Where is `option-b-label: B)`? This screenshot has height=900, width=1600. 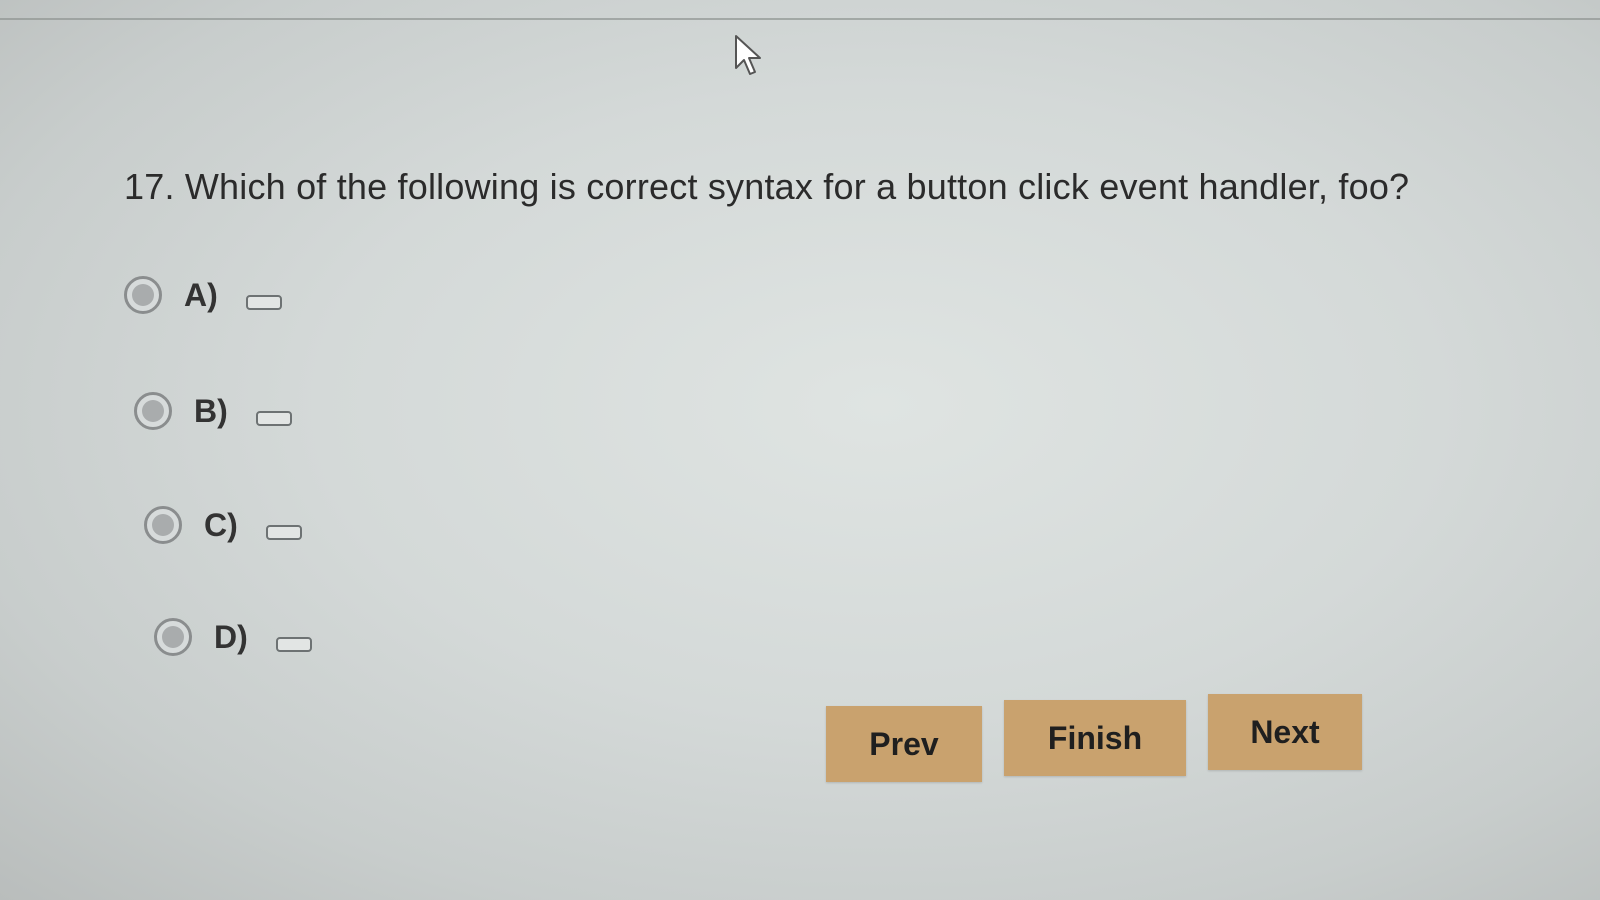
option-b-label: B) is located at coordinates (211, 410).